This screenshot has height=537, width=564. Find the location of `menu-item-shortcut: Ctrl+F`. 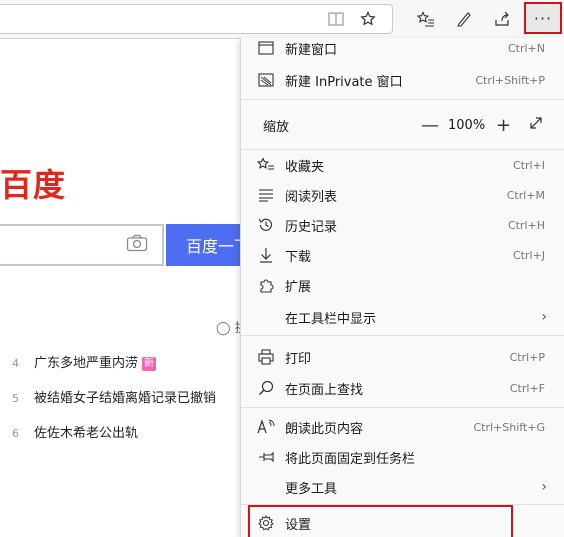

menu-item-shortcut: Ctrl+F is located at coordinates (527, 388).